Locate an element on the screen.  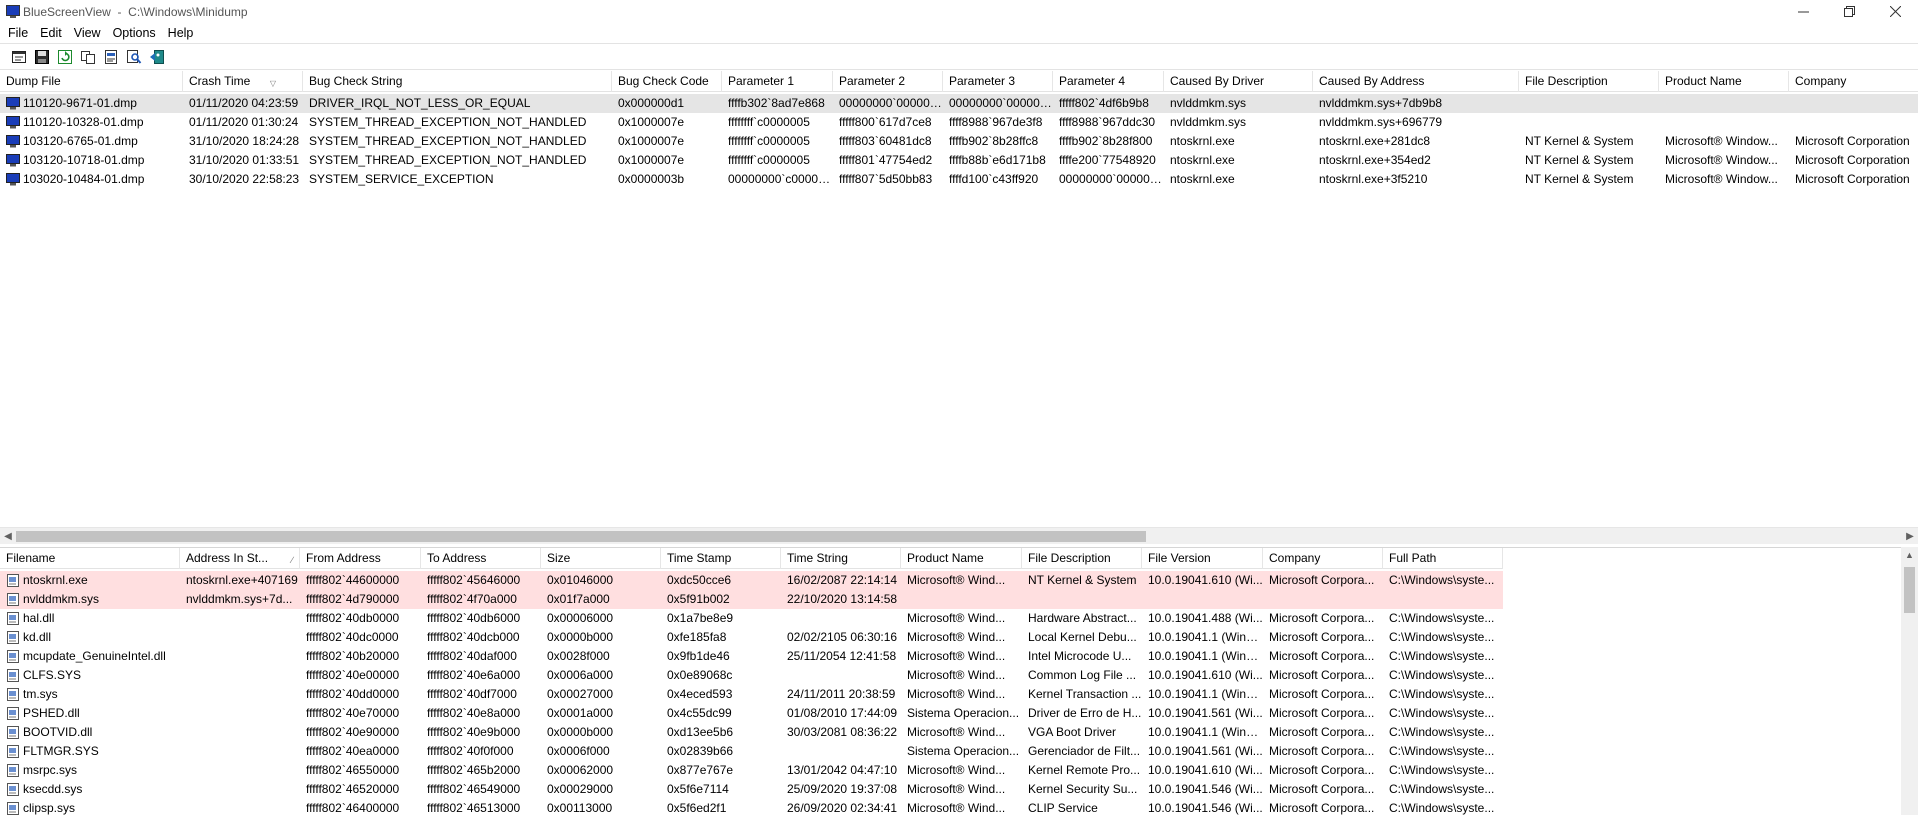
menu-file: File is located at coordinates (18, 33).